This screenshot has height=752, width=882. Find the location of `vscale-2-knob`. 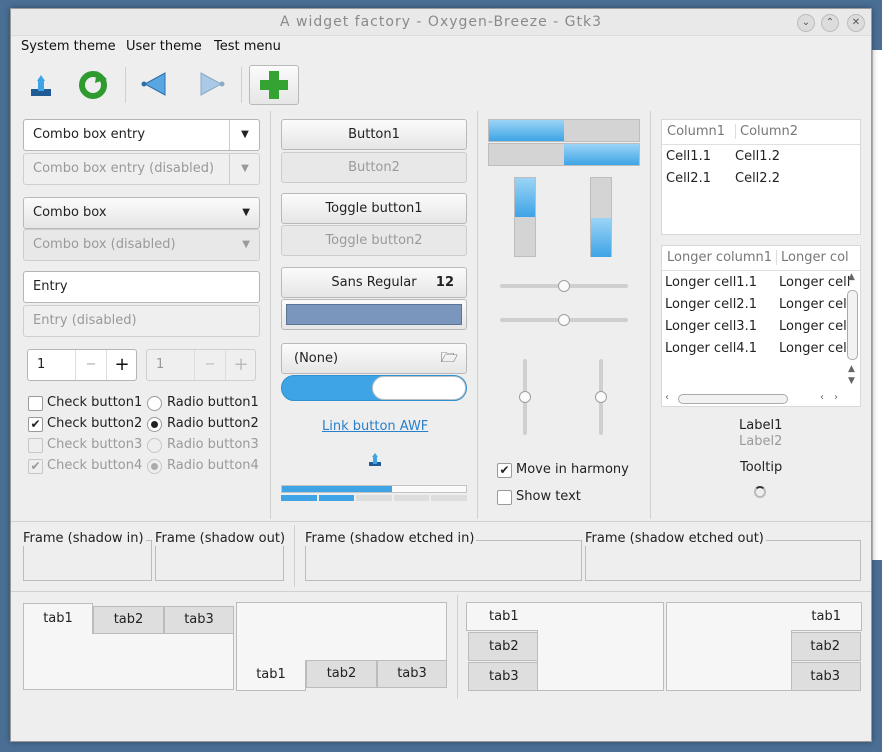

vscale-2-knob is located at coordinates (601, 397).